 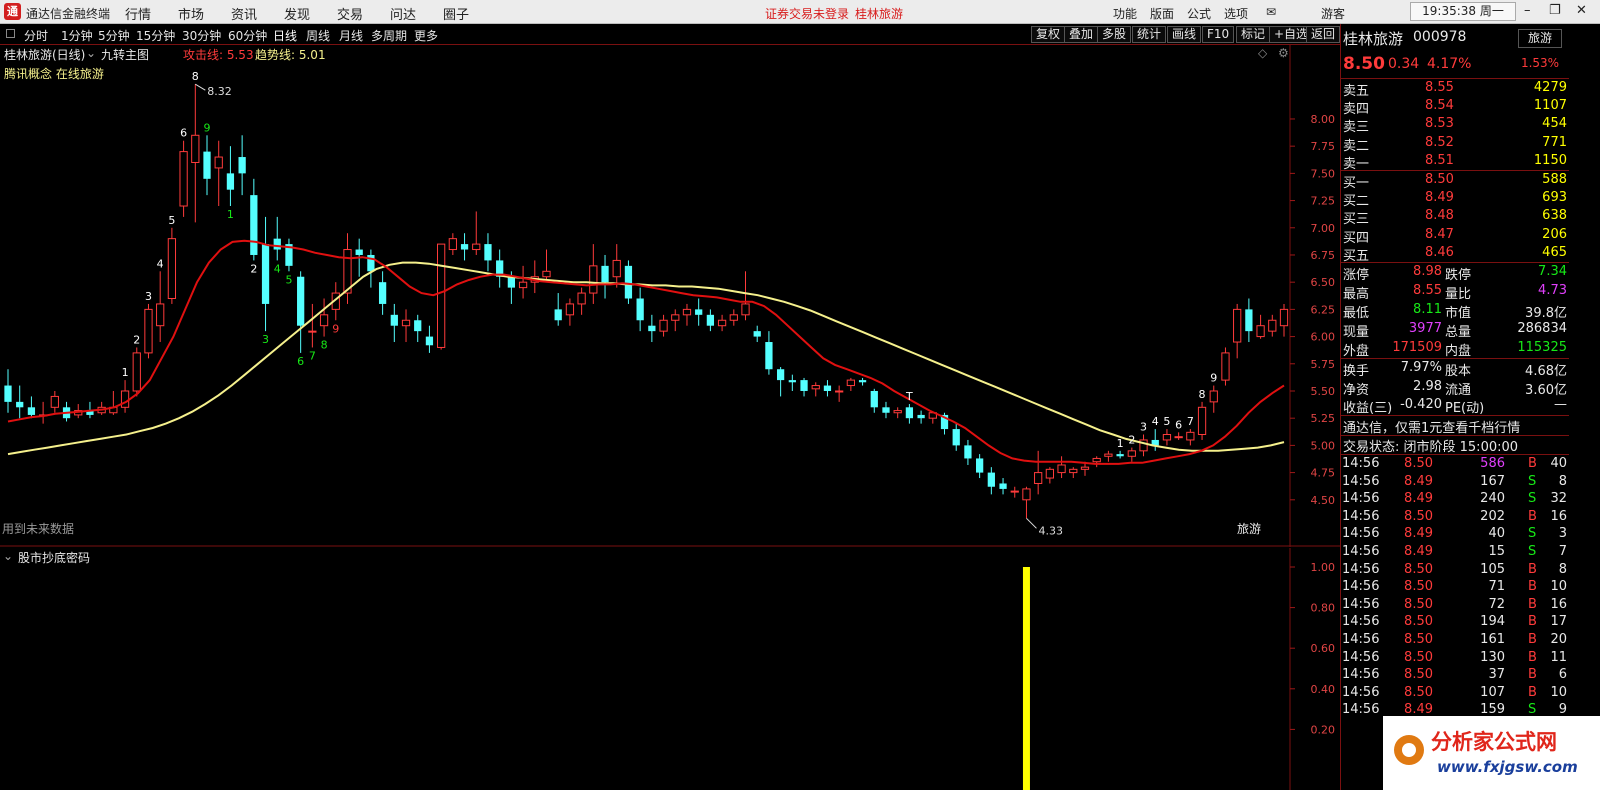 What do you see at coordinates (1455, 571) in the screenshot?
I see `tick-row: 14:56 8.50 105 B 8` at bounding box center [1455, 571].